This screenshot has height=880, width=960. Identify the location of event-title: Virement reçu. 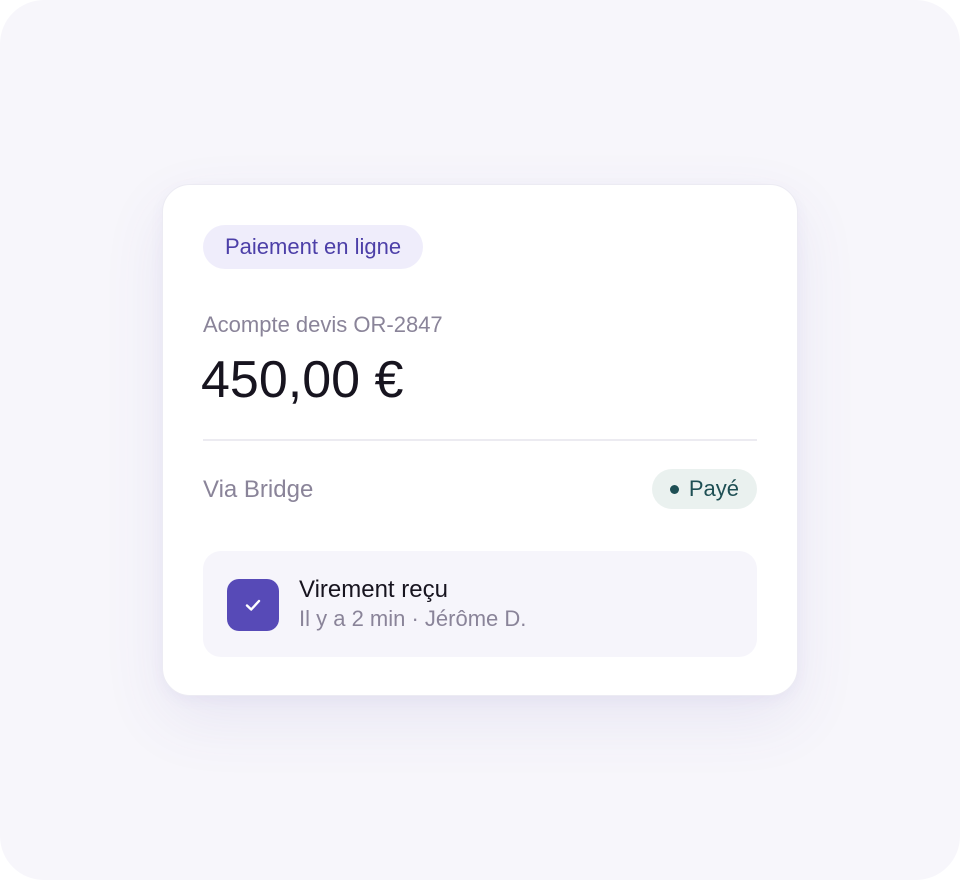
(373, 589).